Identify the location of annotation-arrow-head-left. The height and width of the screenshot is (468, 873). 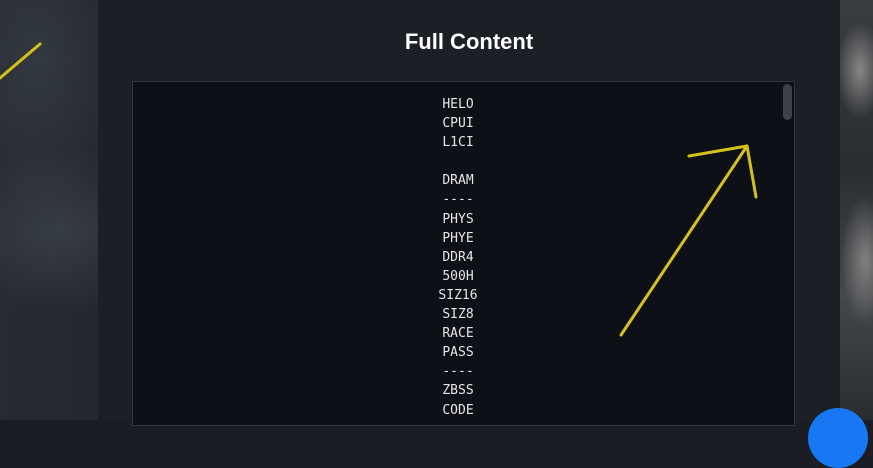
(718, 151).